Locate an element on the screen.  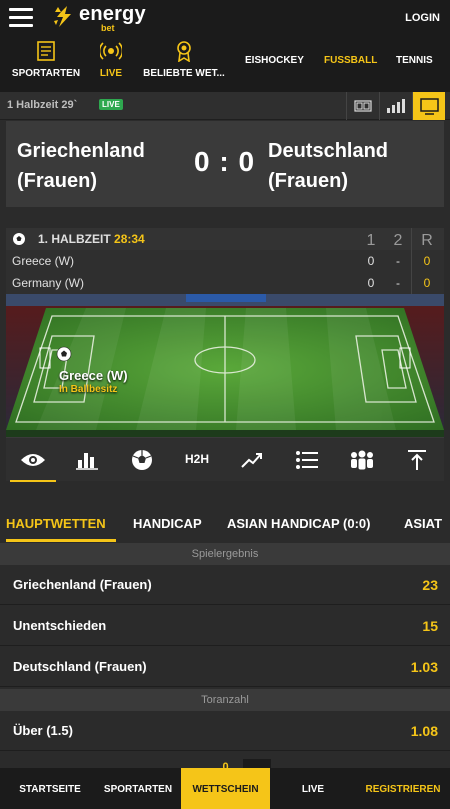
half-label: 1. HALBZEIT 28:34 is located at coordinates (91, 239).